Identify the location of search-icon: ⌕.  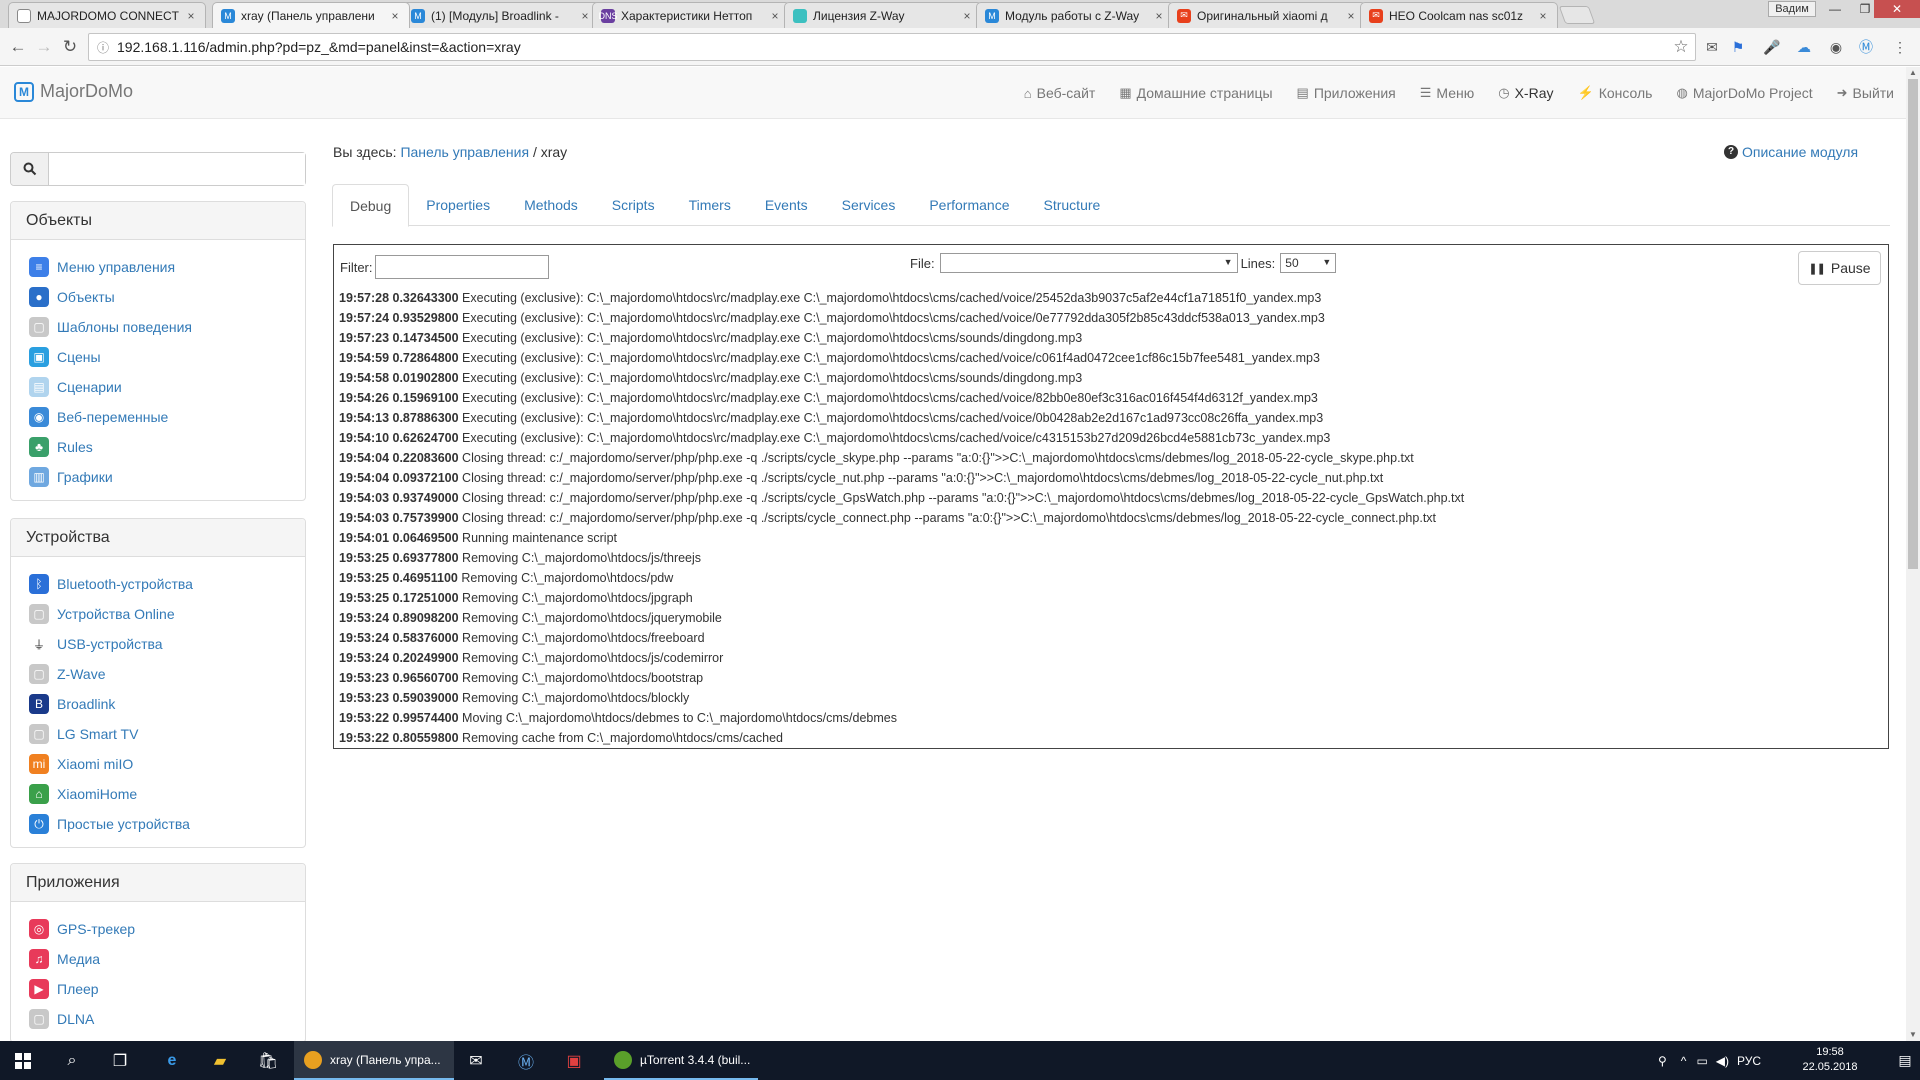
(72, 1060).